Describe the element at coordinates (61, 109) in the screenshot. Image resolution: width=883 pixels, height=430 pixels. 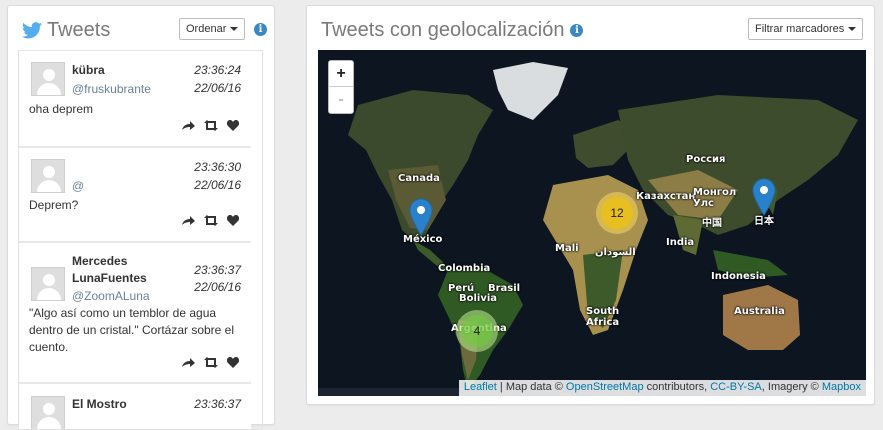
I see `tweet-text: oha deprem` at that location.